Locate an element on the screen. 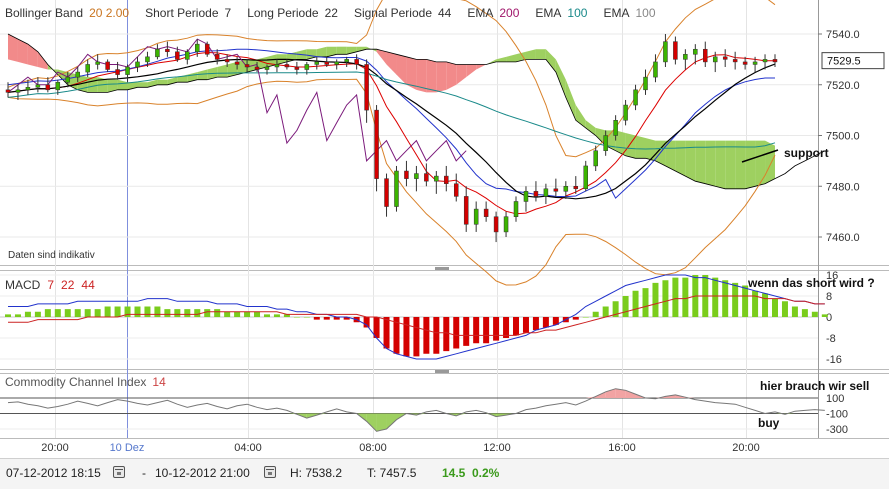 Image resolution: width=889 pixels, height=489 pixels. date-to: 10-12-2012 21:00 is located at coordinates (202, 473).